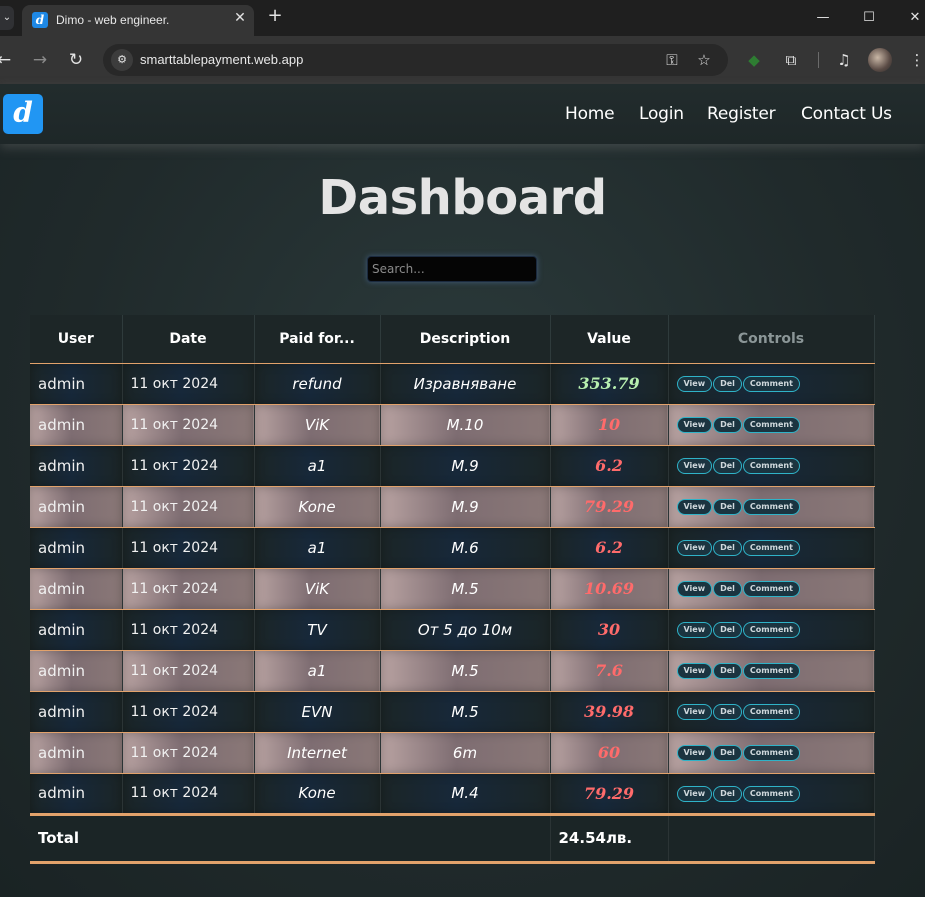 This screenshot has height=897, width=925. Describe the element at coordinates (8, 60) in the screenshot. I see `back-arrow-icon: ←` at that location.